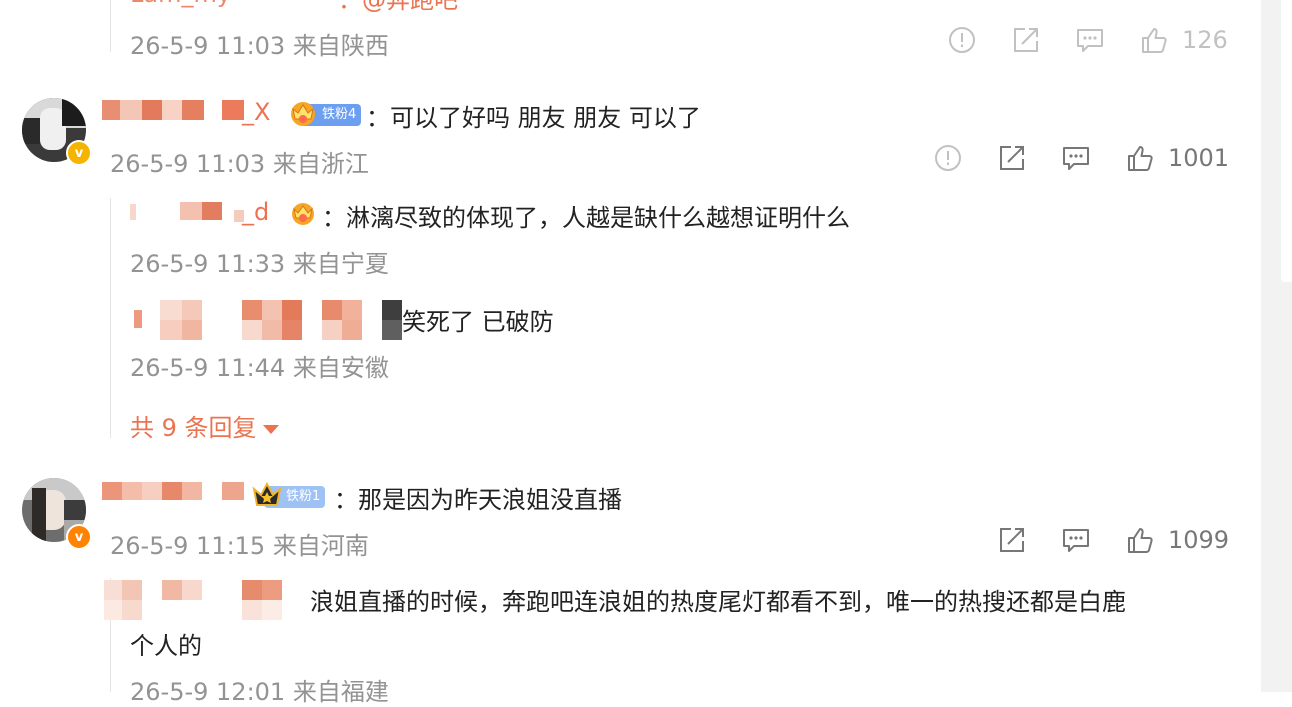  Describe the element at coordinates (478, 500) in the screenshot. I see `comment-text: ：那是因为昨天浪姐没直播` at that location.